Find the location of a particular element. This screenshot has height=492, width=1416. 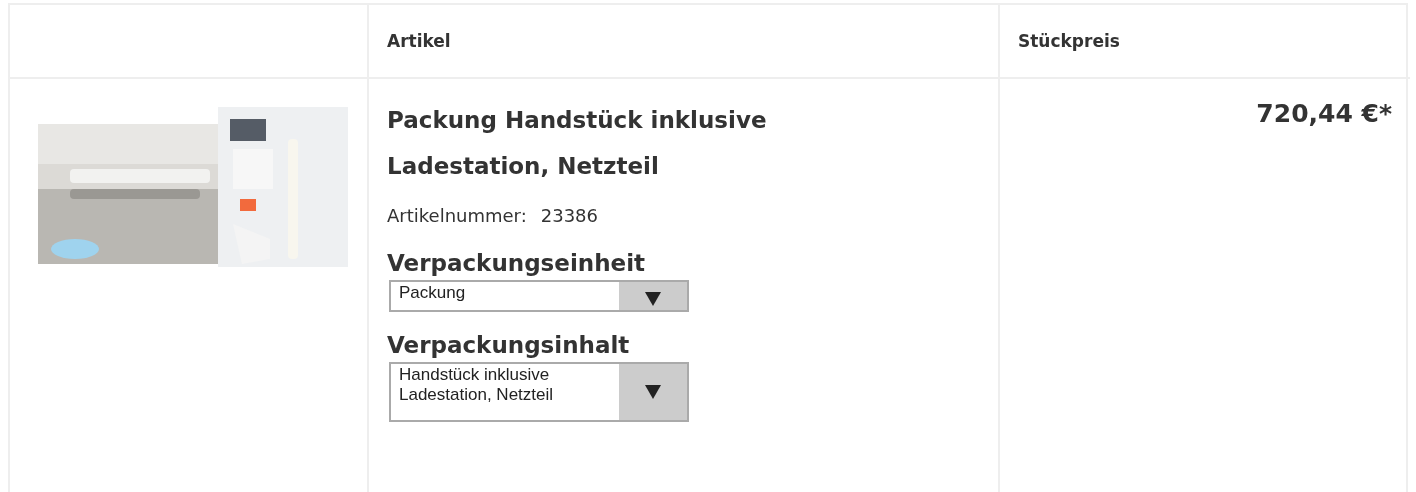

unit-price: 720,44 €* is located at coordinates (1324, 113).